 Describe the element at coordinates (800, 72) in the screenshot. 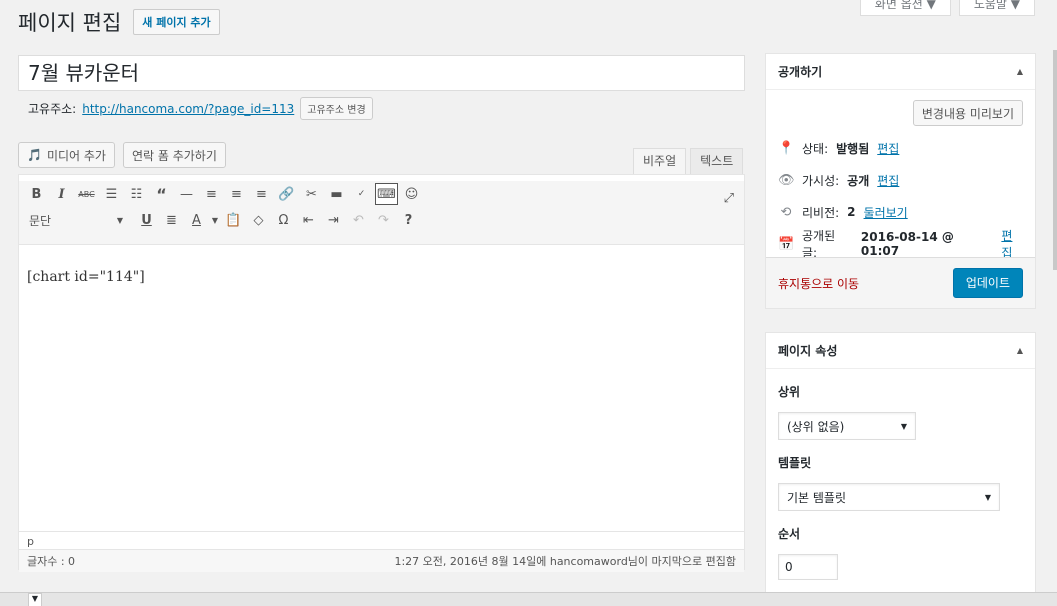

I see `publish-box-title: 공개하기` at that location.